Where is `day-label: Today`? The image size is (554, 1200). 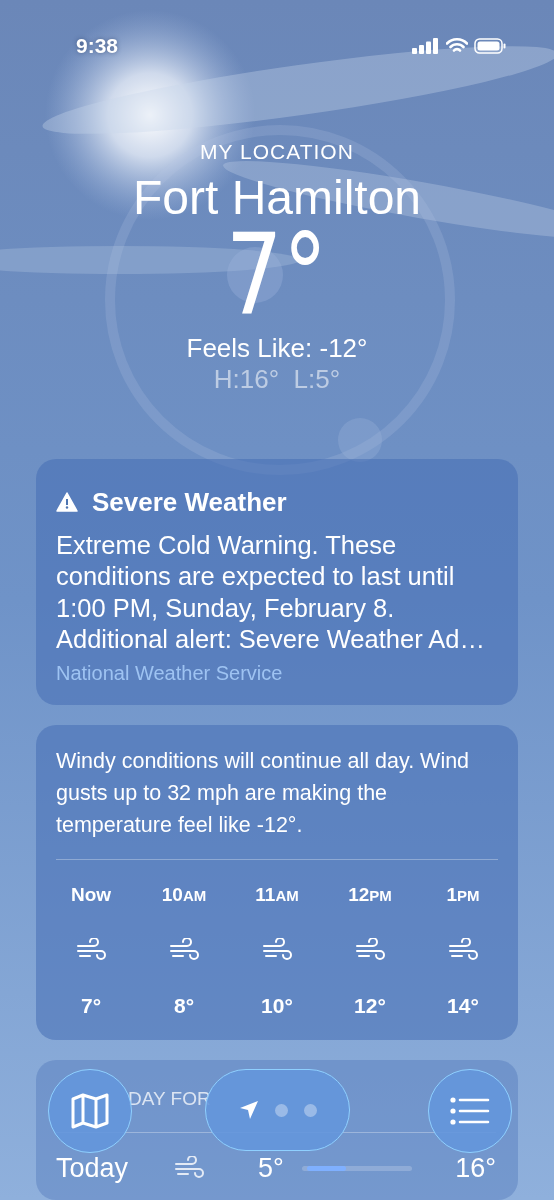
day-label: Today is located at coordinates (93, 1168).